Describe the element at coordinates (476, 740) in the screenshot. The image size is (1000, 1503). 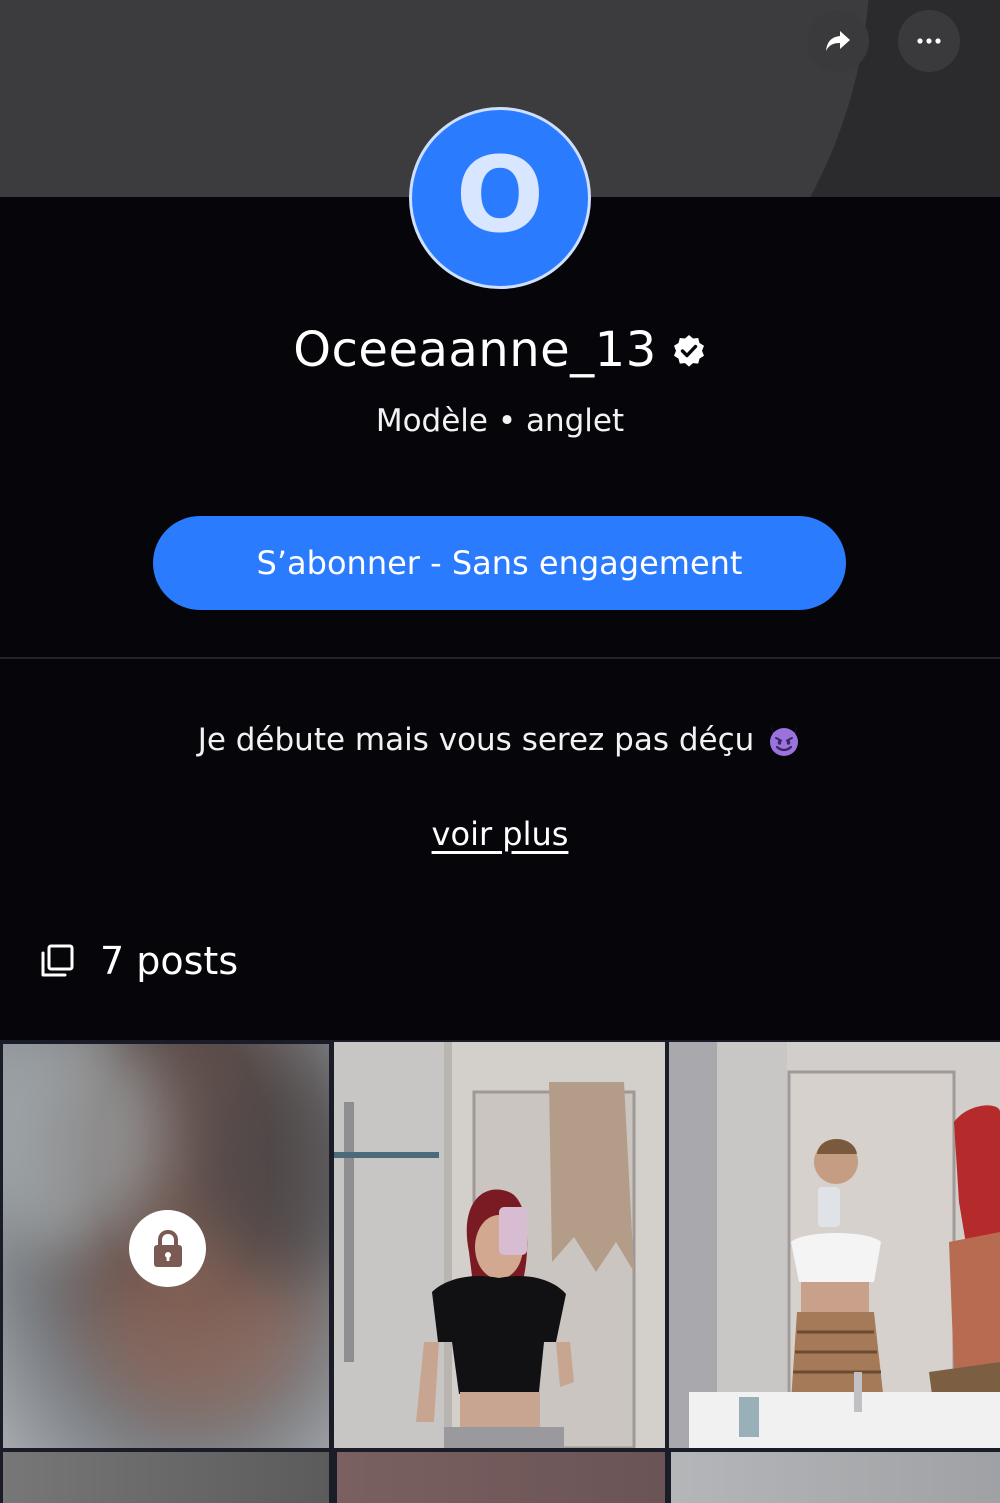
I see `bio-text: Je débute mais vous serez pas déçu` at that location.